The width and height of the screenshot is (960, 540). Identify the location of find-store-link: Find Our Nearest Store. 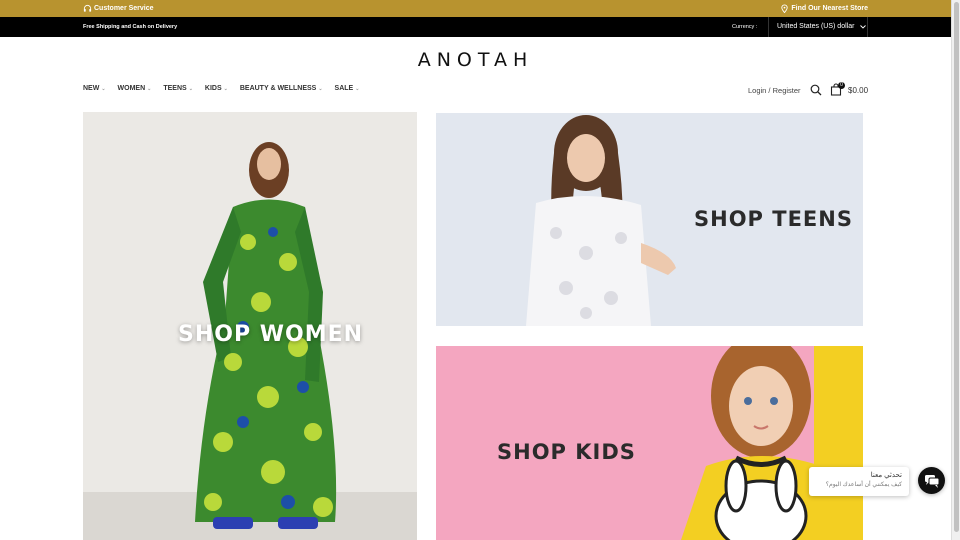
(824, 8).